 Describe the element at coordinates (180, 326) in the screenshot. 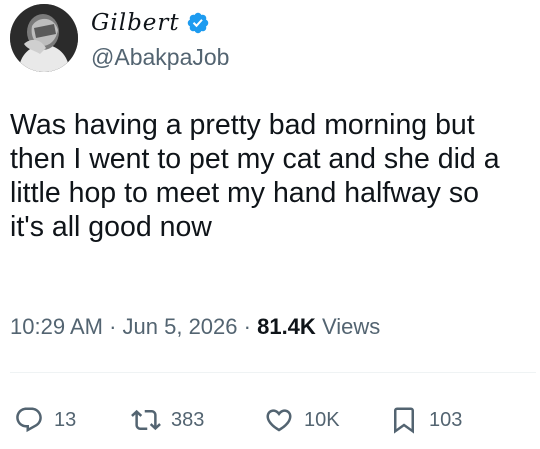

I see `tweet-date: Jun 5, 2026` at that location.